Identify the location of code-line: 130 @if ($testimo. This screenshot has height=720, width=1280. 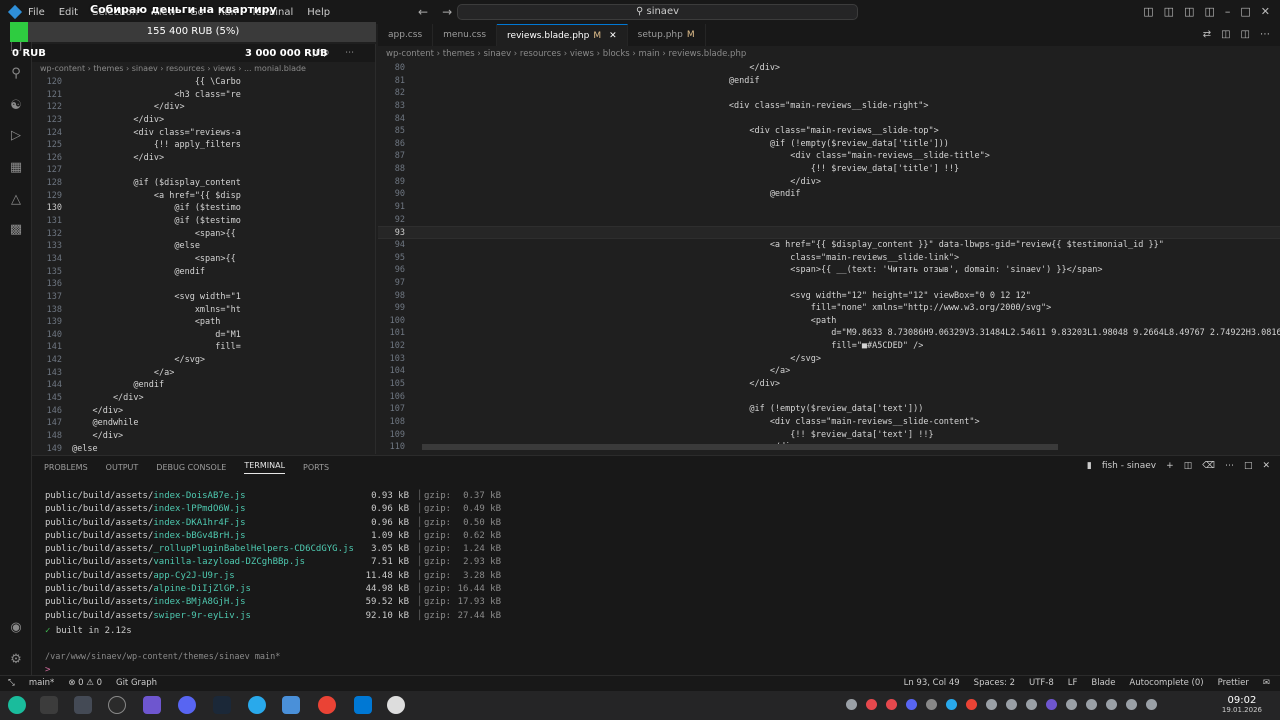
(203, 208).